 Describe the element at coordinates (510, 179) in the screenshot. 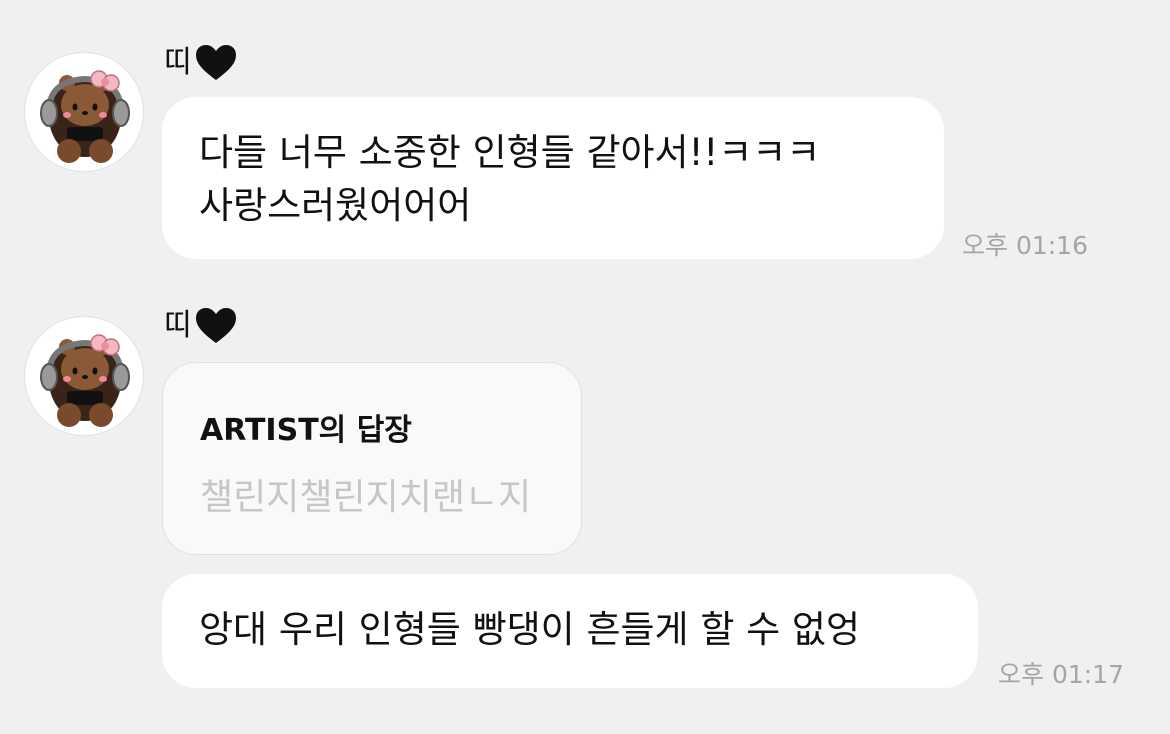

I see `message-text: 다들 너무 소중한 인형들 같아서!!ㅋㅋㅋ 사랑스러웠어어어` at that location.